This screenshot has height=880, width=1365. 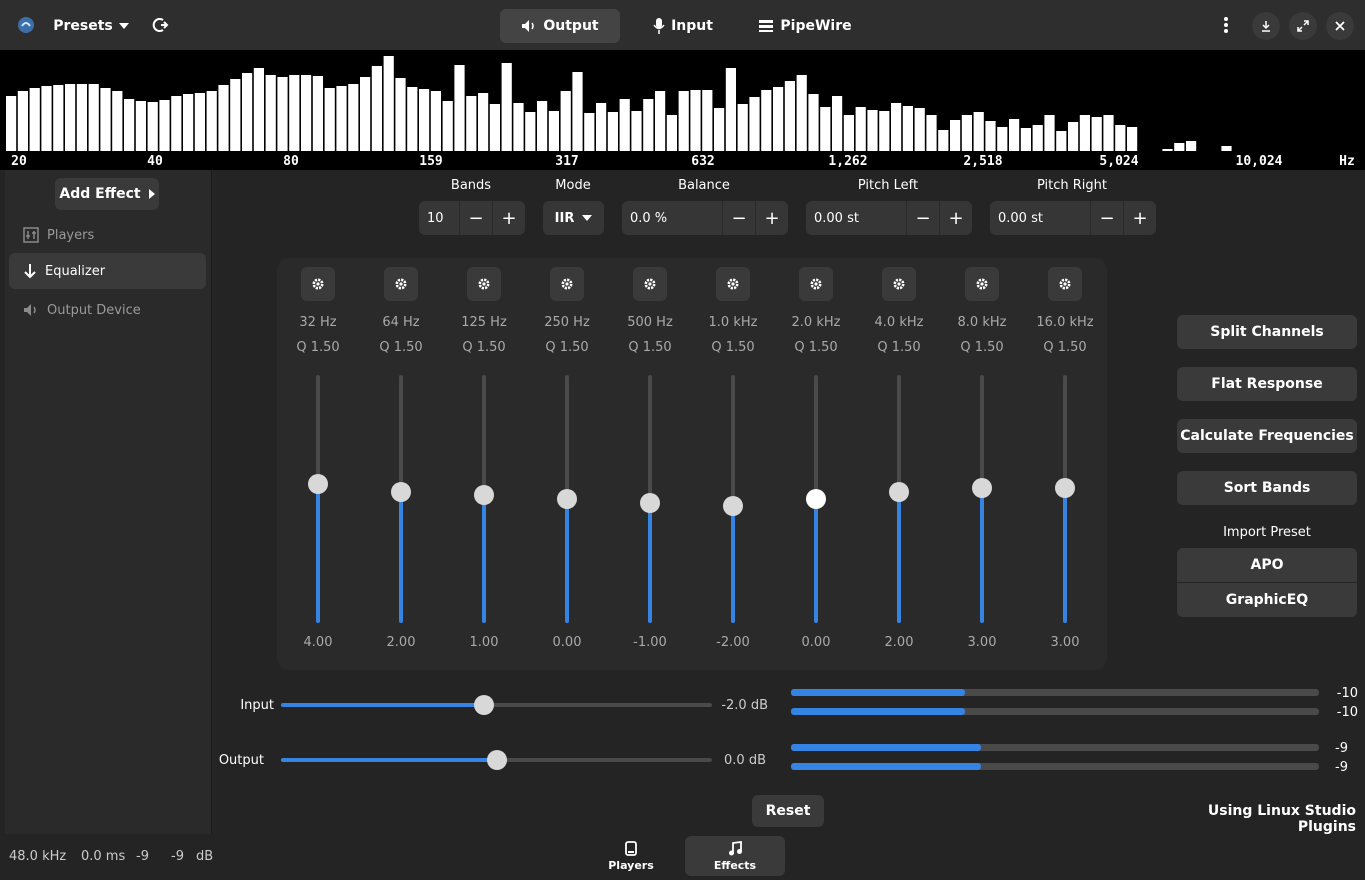 What do you see at coordinates (483, 705) in the screenshot?
I see `input-gain-knob` at bounding box center [483, 705].